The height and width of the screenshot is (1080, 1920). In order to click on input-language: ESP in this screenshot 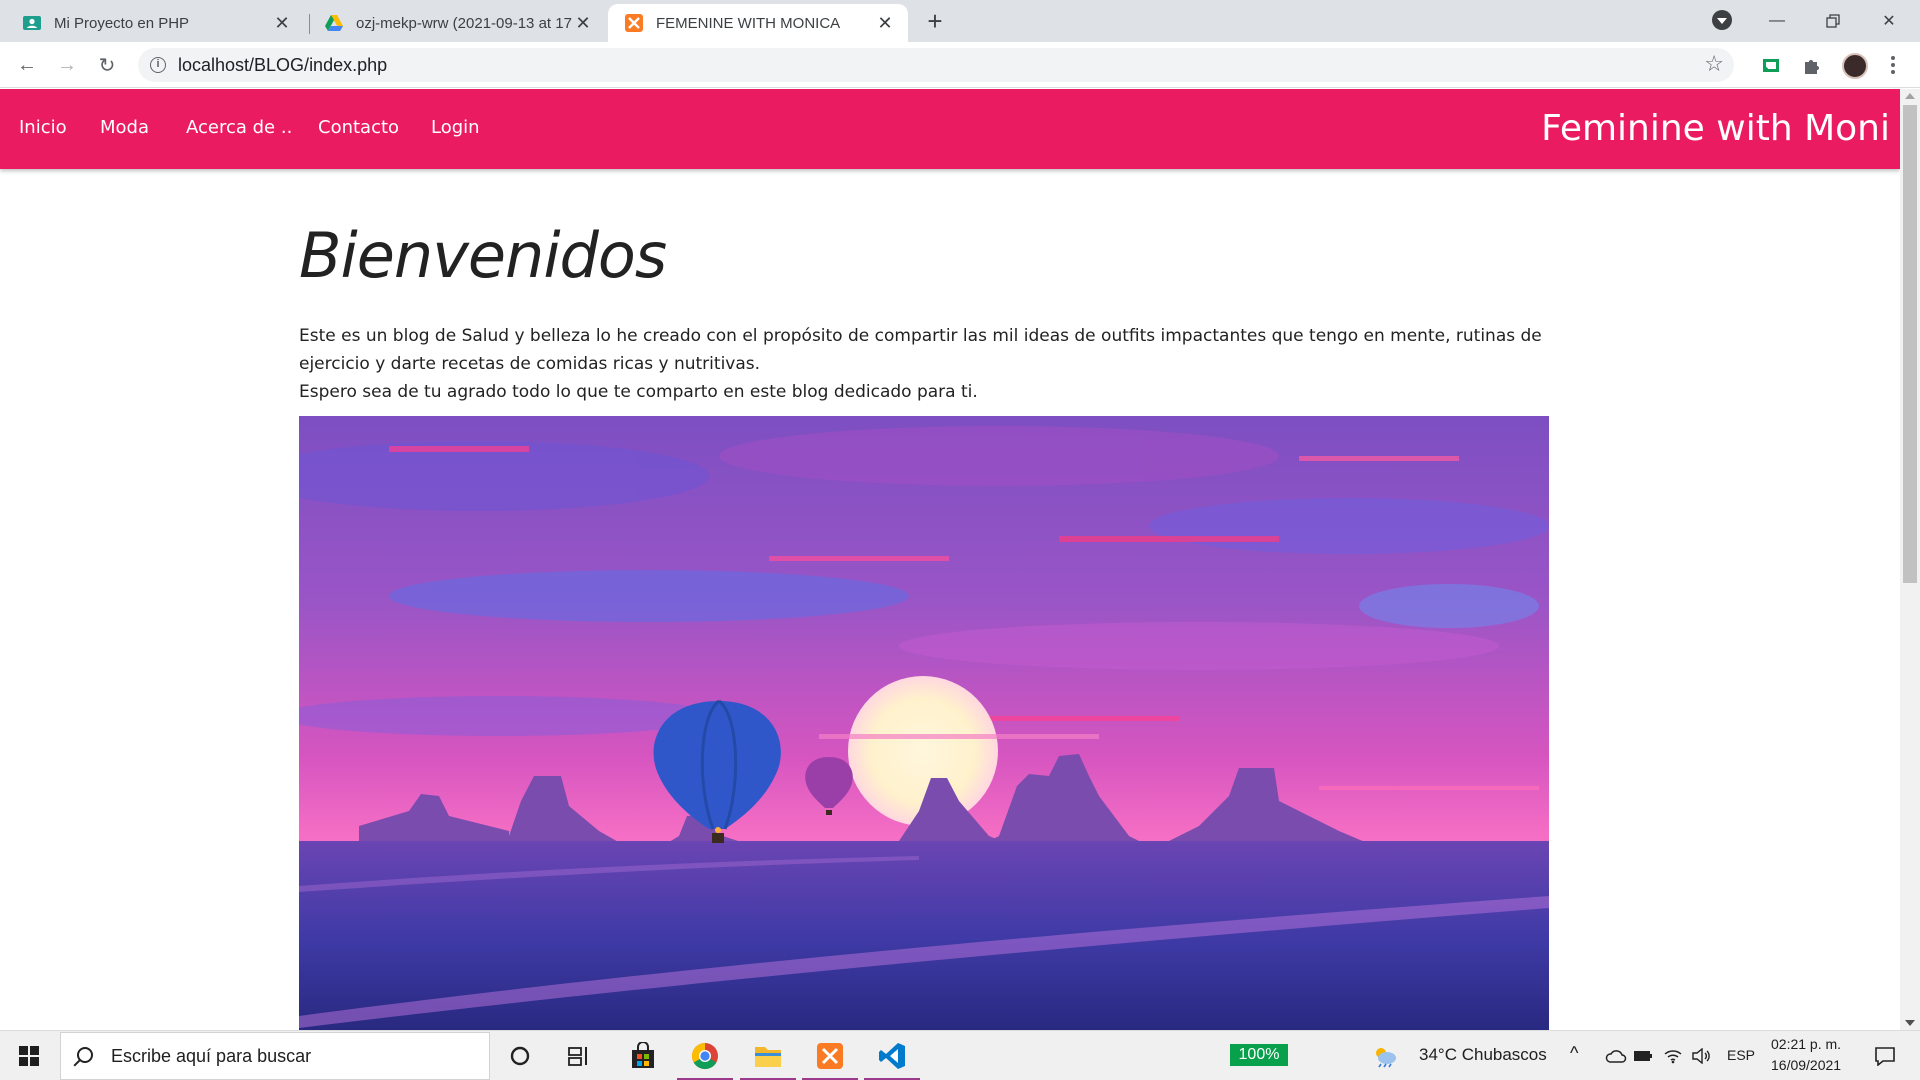, I will do `click(1741, 1055)`.